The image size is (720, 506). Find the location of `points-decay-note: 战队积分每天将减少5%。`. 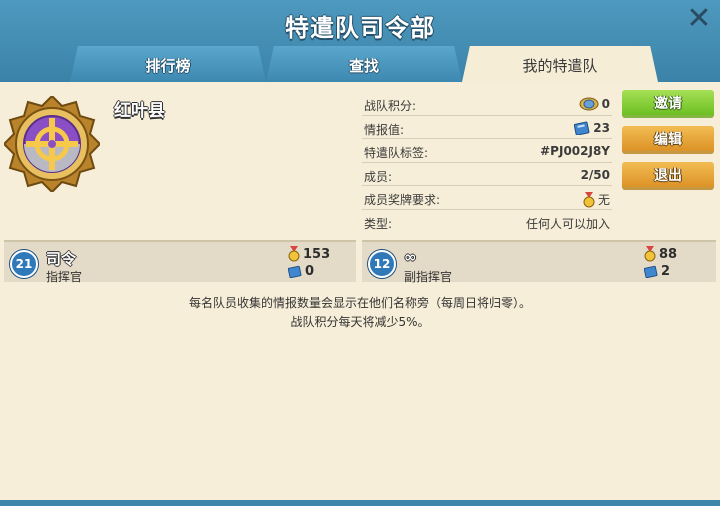

points-decay-note: 战队积分每天将减少5%。 is located at coordinates (360, 322).